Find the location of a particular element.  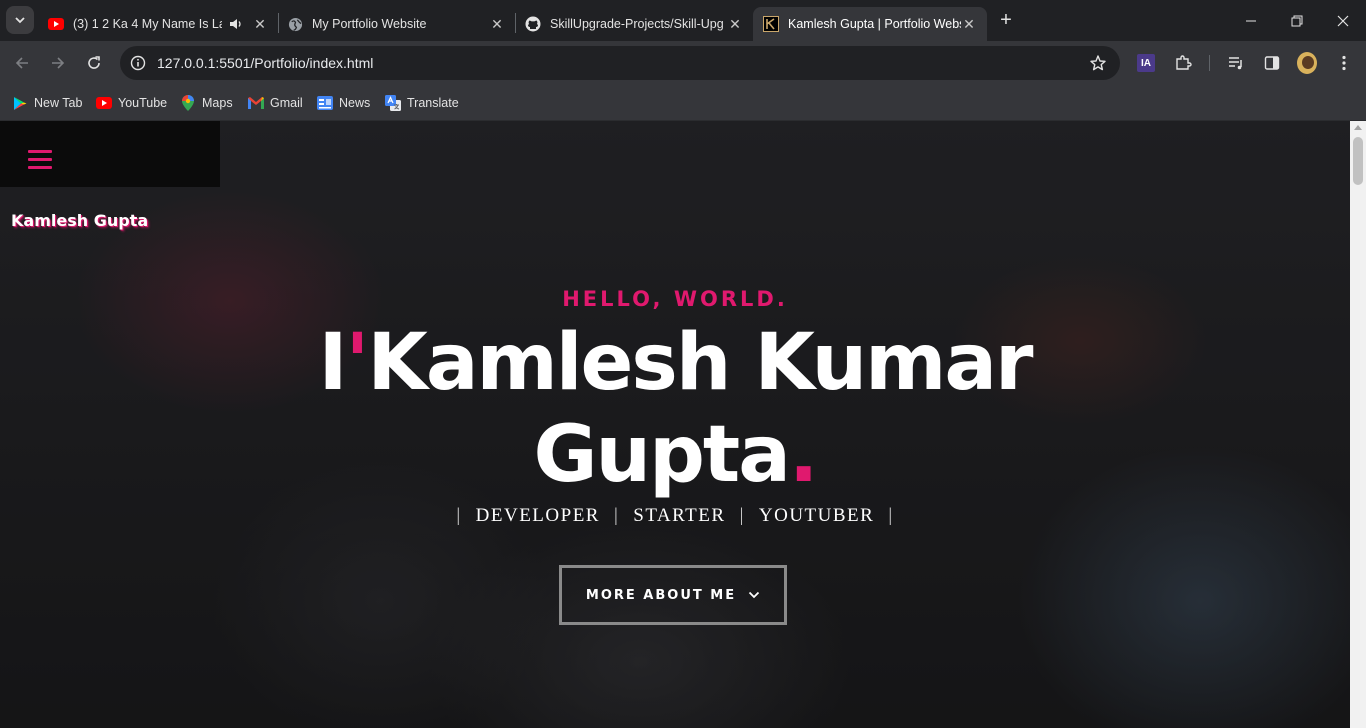

hero-name: I'Kamlesh Kumar Gupta. is located at coordinates (675, 409).